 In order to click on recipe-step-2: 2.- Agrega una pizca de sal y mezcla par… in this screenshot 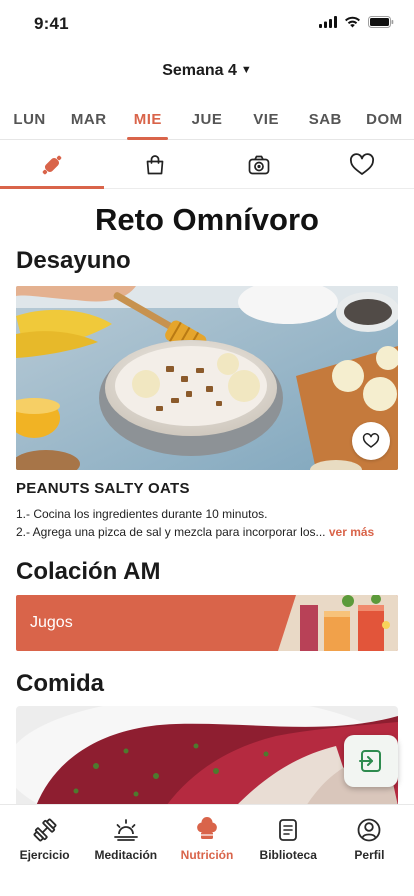, I will do `click(209, 532)`.